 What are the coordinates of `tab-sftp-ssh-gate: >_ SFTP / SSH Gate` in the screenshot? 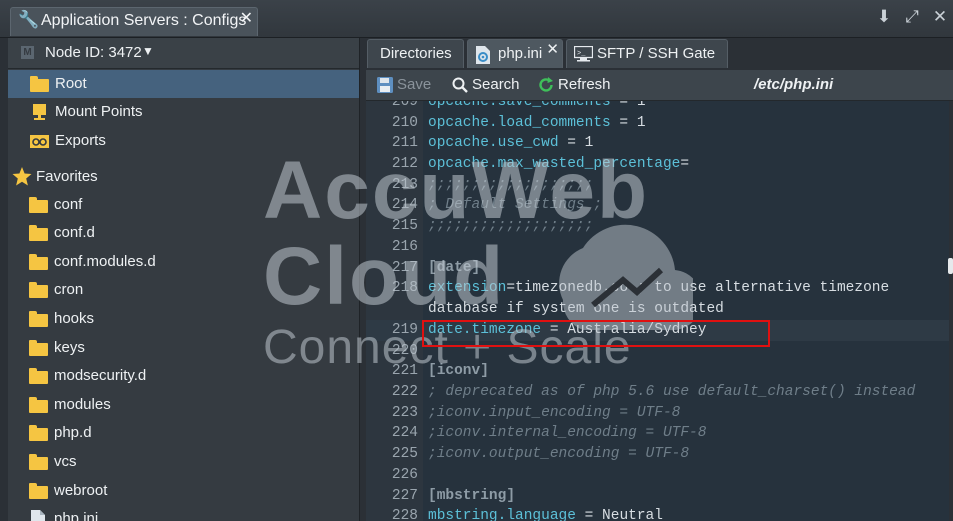 It's located at (647, 53).